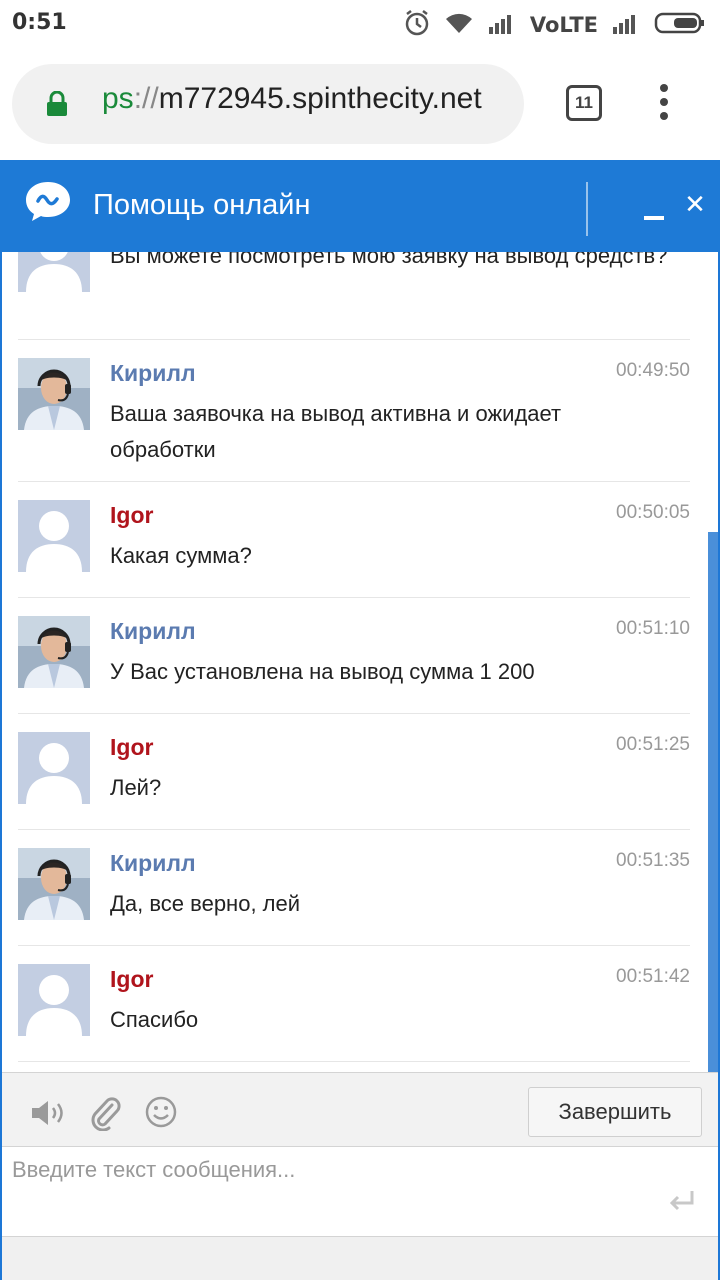 The image size is (720, 1280). Describe the element at coordinates (354, 772) in the screenshot. I see `list-item: Igor 00:51:25 Лей?` at that location.